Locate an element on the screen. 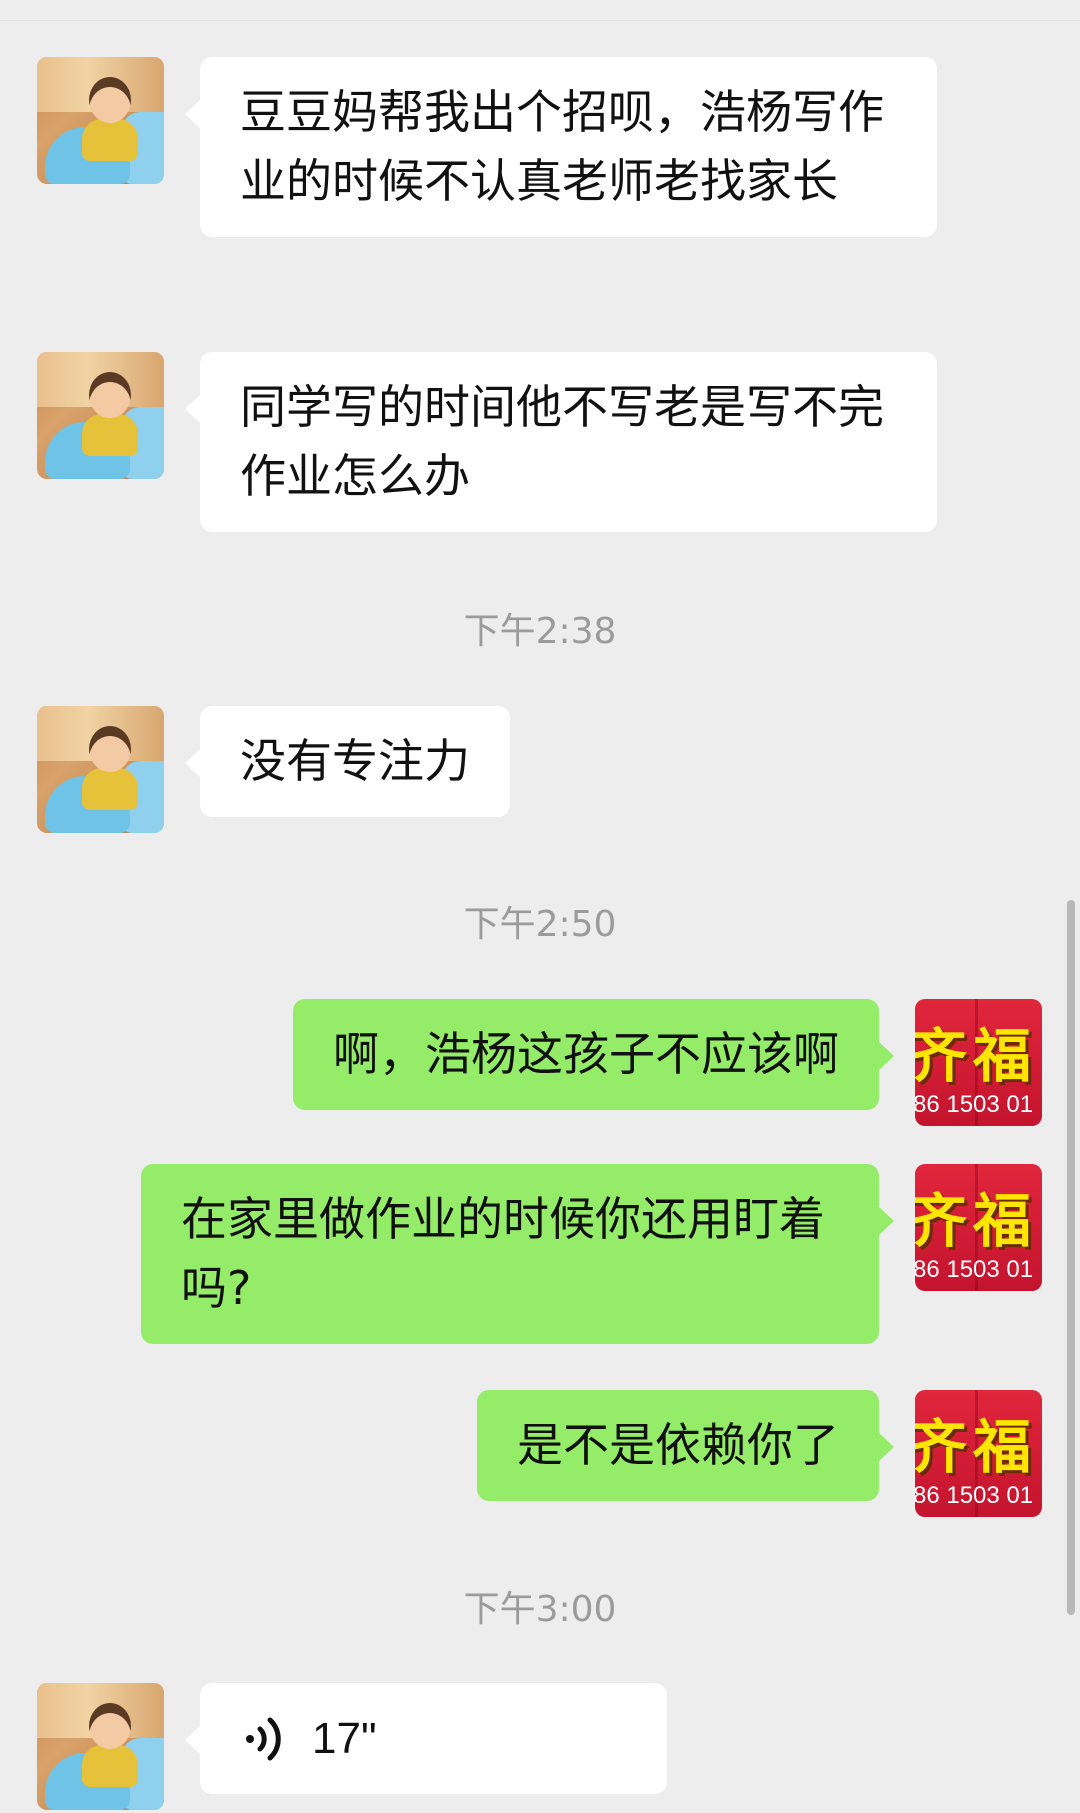 Image resolution: width=1080 pixels, height=1813 pixels. incoming-message-bubble: 同学写的时间他不写老是写不完作业怎么办 is located at coordinates (561, 442).